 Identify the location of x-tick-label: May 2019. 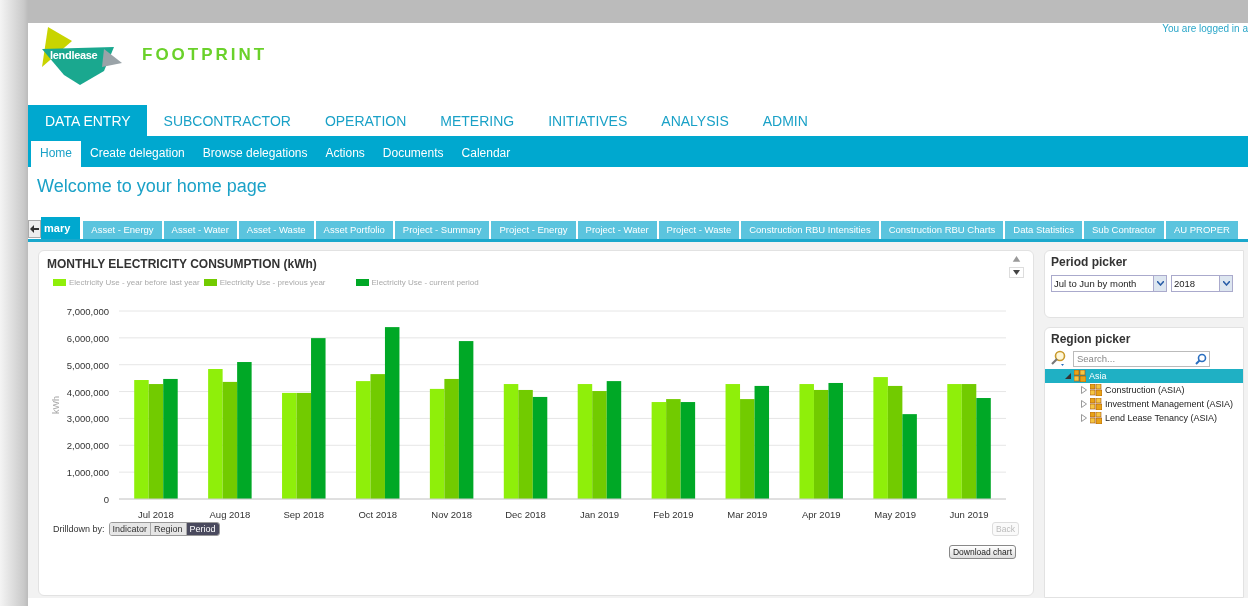
(895, 514).